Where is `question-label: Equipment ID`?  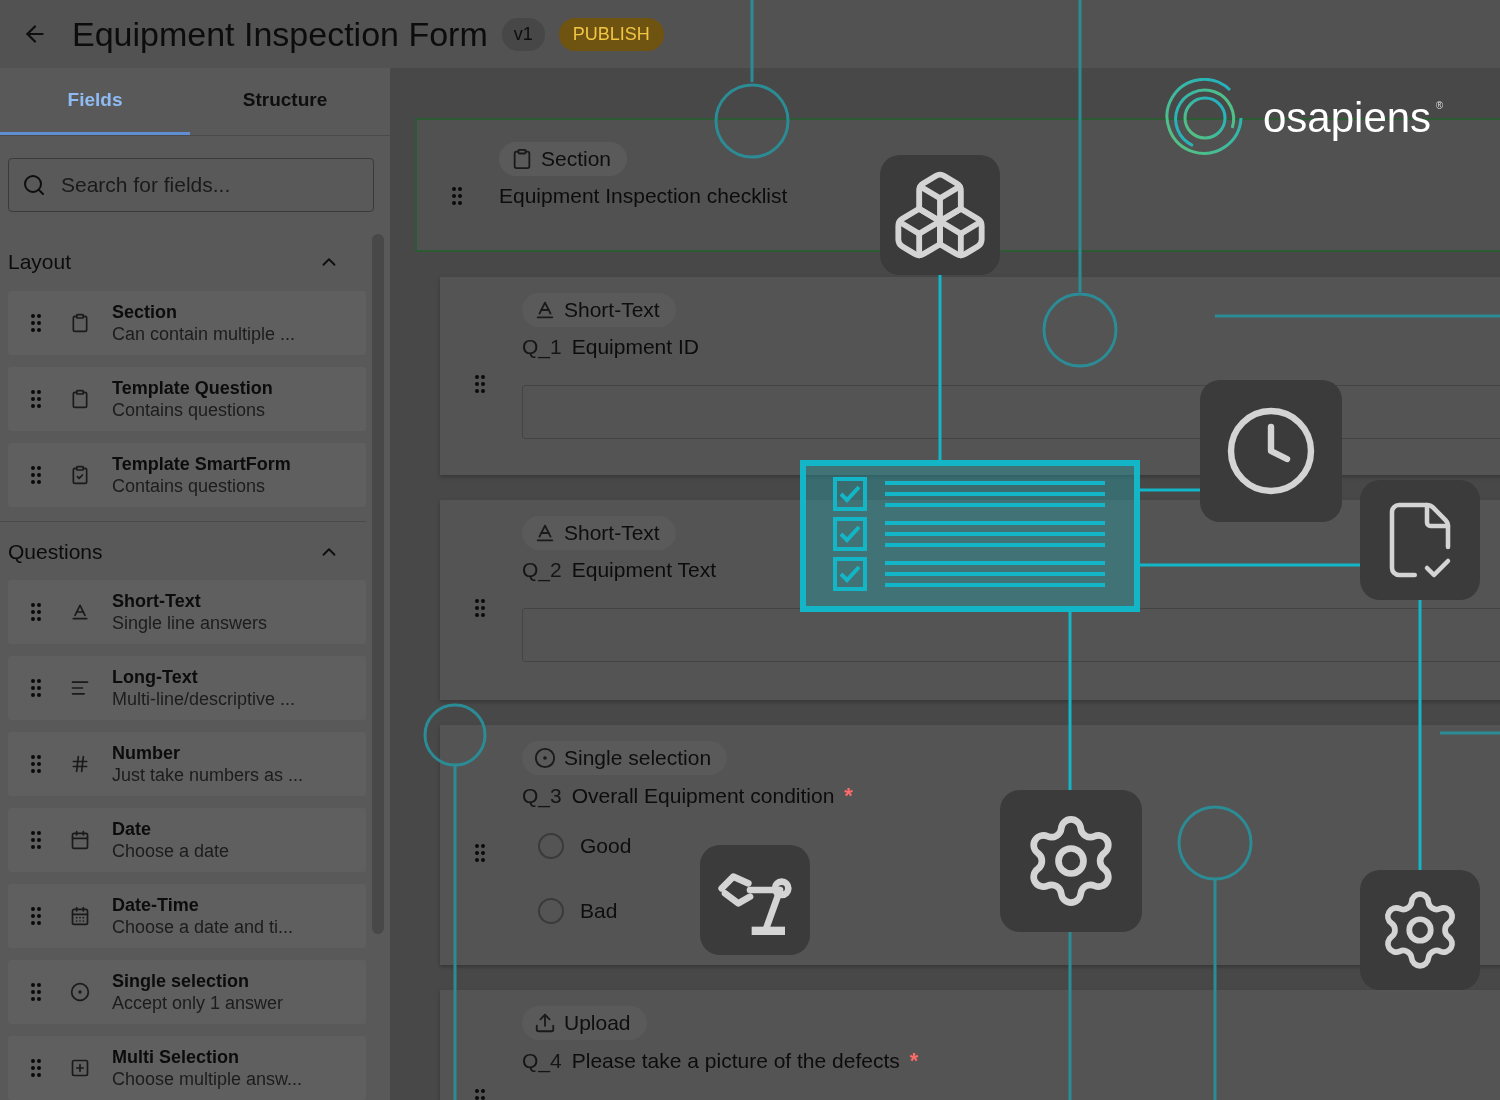 question-label: Equipment ID is located at coordinates (635, 347).